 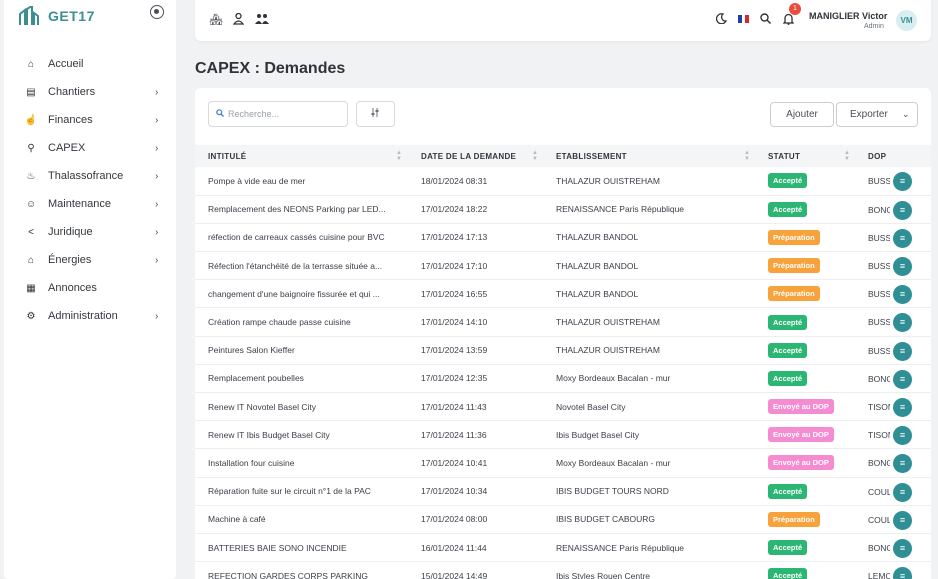 What do you see at coordinates (375, 114) in the screenshot?
I see `filter-button` at bounding box center [375, 114].